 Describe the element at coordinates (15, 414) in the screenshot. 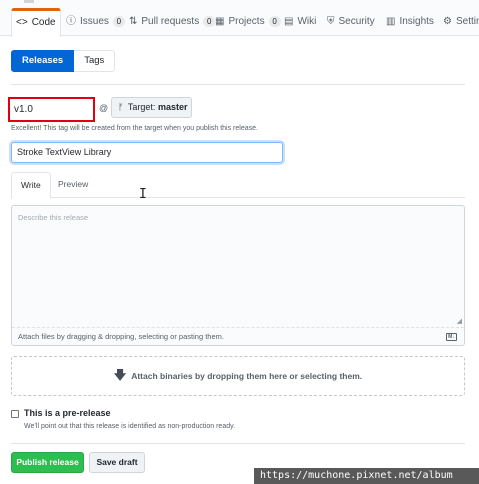

I see `prerelease-checkbox` at that location.